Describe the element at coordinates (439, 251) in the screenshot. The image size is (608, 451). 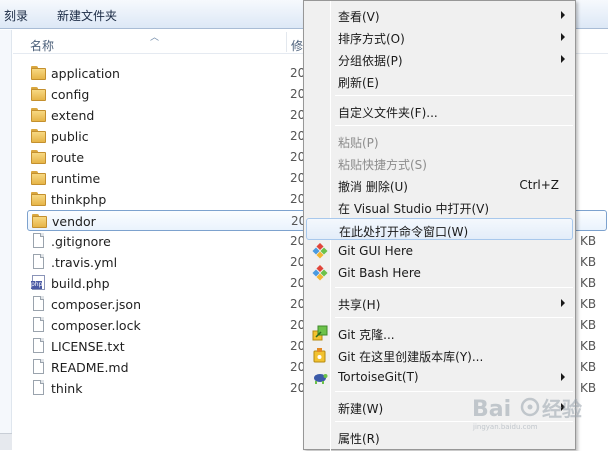
I see `menu-item-git-gui: Git GUI Here` at that location.